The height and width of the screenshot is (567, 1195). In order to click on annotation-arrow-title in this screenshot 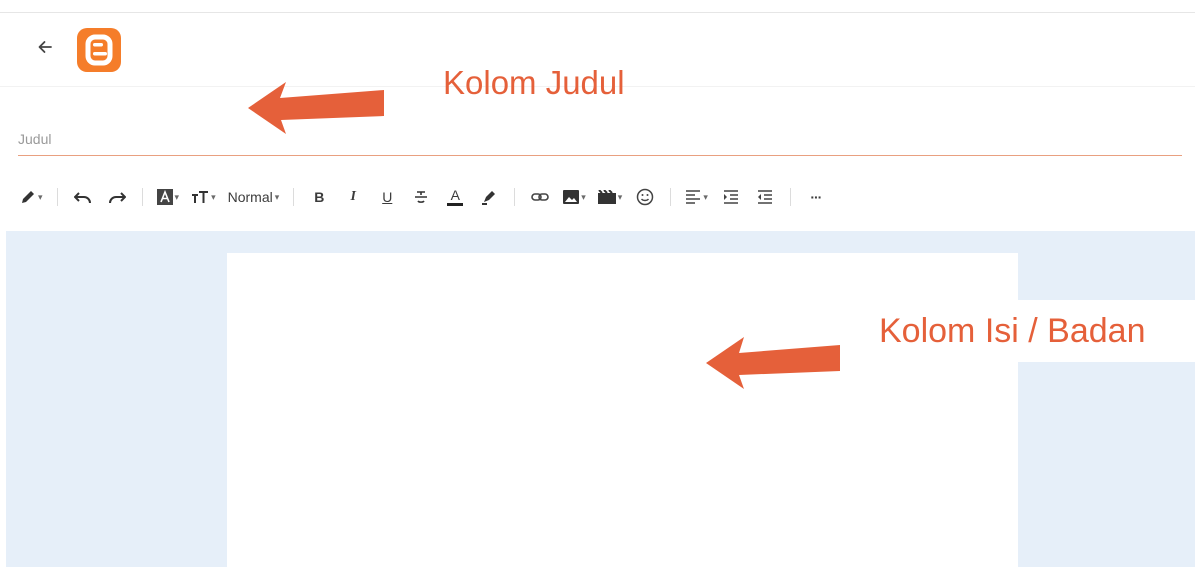, I will do `click(316, 108)`.